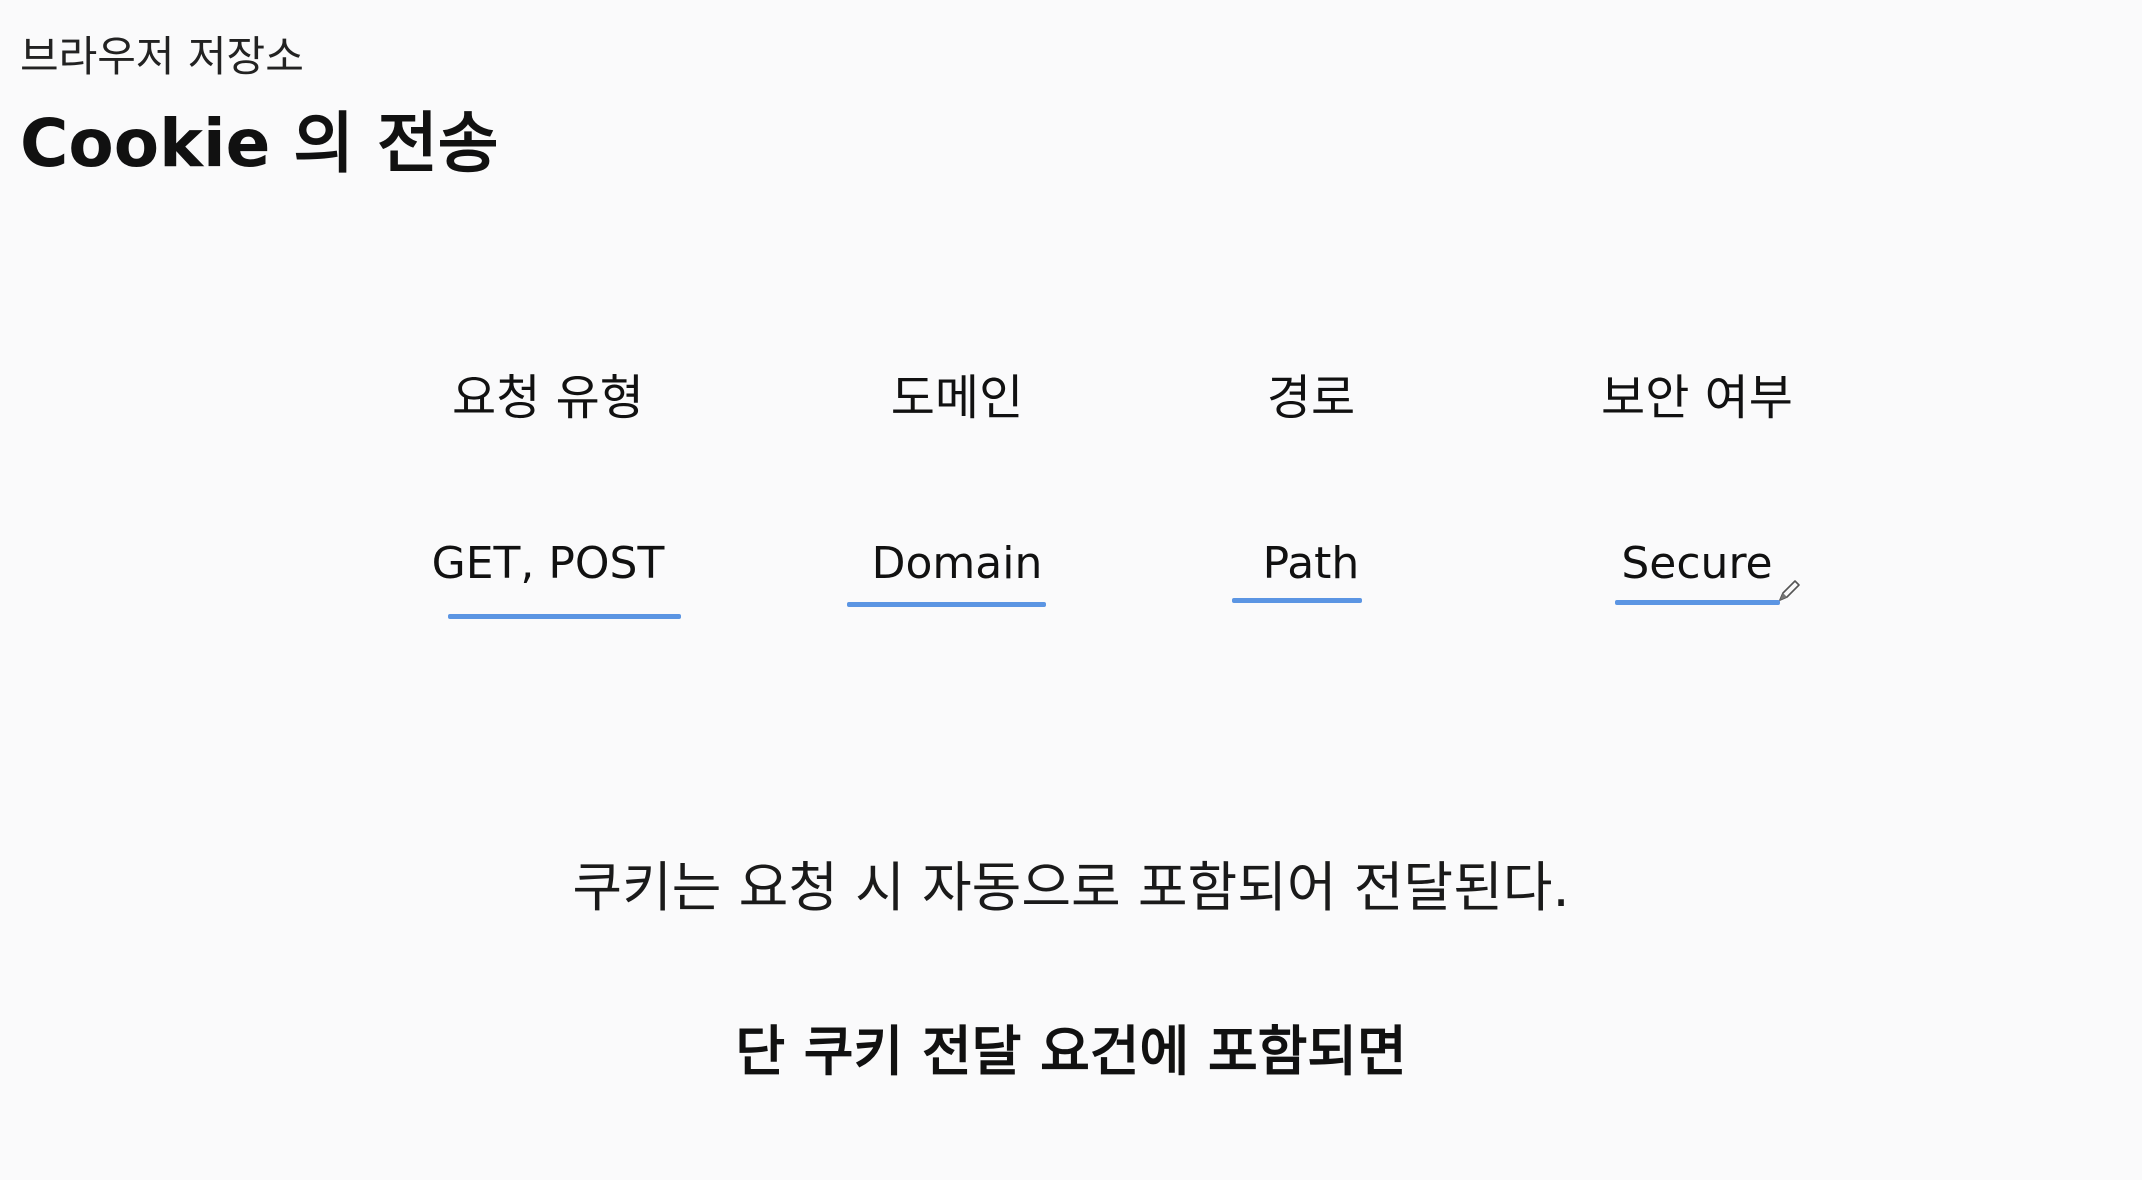 The height and width of the screenshot is (1180, 2142). What do you see at coordinates (1071, 1051) in the screenshot?
I see `emphasis-text: 단 쿠키 전달 요건에 포함되면` at bounding box center [1071, 1051].